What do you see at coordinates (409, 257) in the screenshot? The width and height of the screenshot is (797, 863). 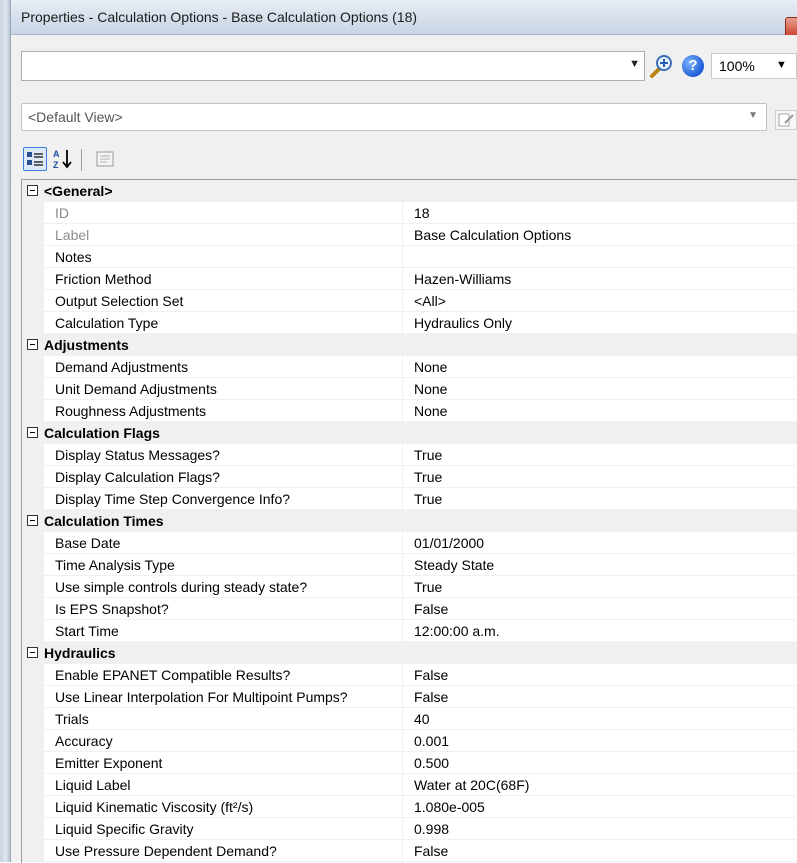 I see `property-row: Notes` at bounding box center [409, 257].